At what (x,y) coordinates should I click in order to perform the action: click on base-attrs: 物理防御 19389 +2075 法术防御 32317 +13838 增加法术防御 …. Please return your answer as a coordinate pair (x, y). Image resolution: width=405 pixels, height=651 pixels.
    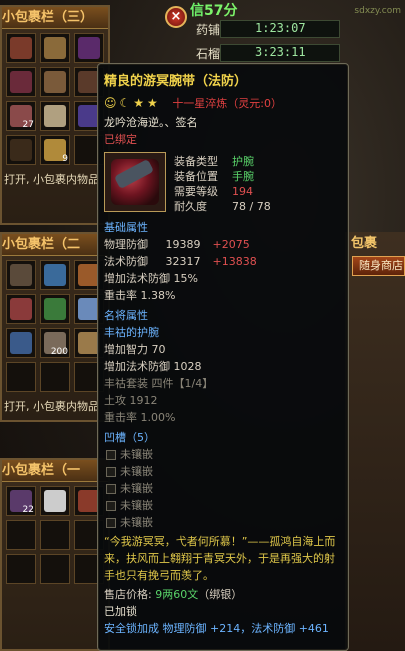
    Looking at the image, I should click on (180, 270).